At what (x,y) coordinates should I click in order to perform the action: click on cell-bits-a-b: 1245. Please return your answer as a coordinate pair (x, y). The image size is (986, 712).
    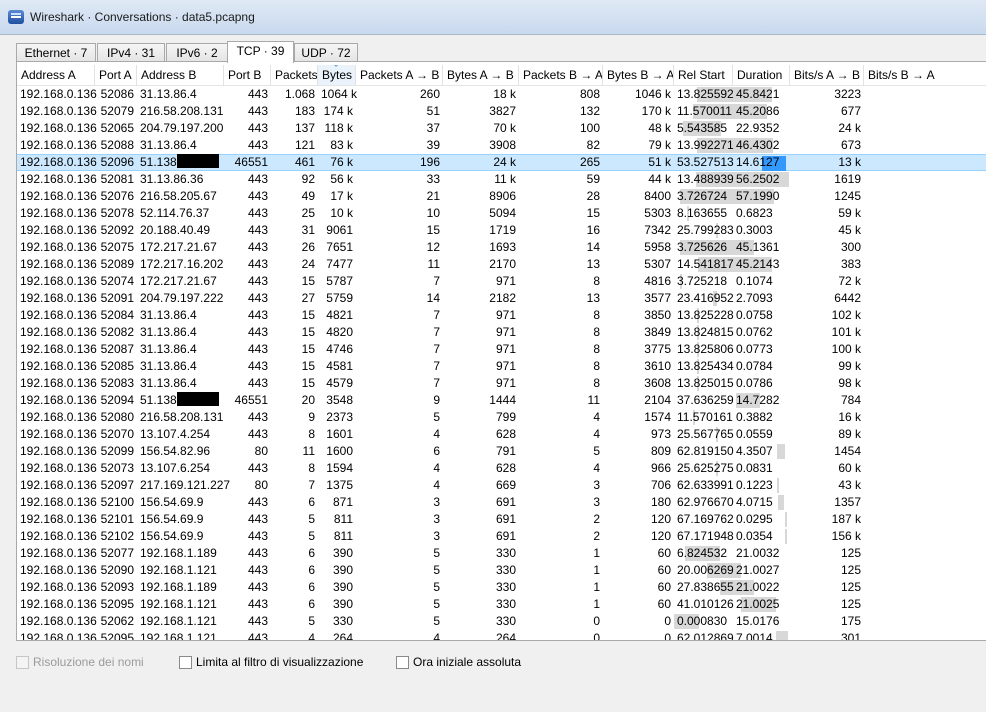
    Looking at the image, I should click on (847, 196).